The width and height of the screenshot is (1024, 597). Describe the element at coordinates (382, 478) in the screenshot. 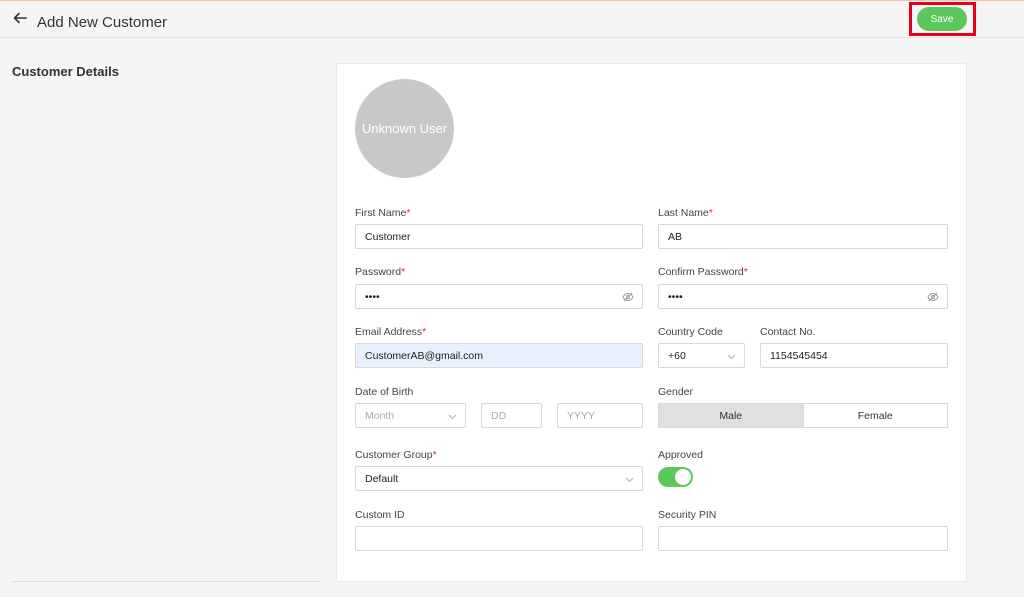

I see `customer-group-value: Default` at that location.